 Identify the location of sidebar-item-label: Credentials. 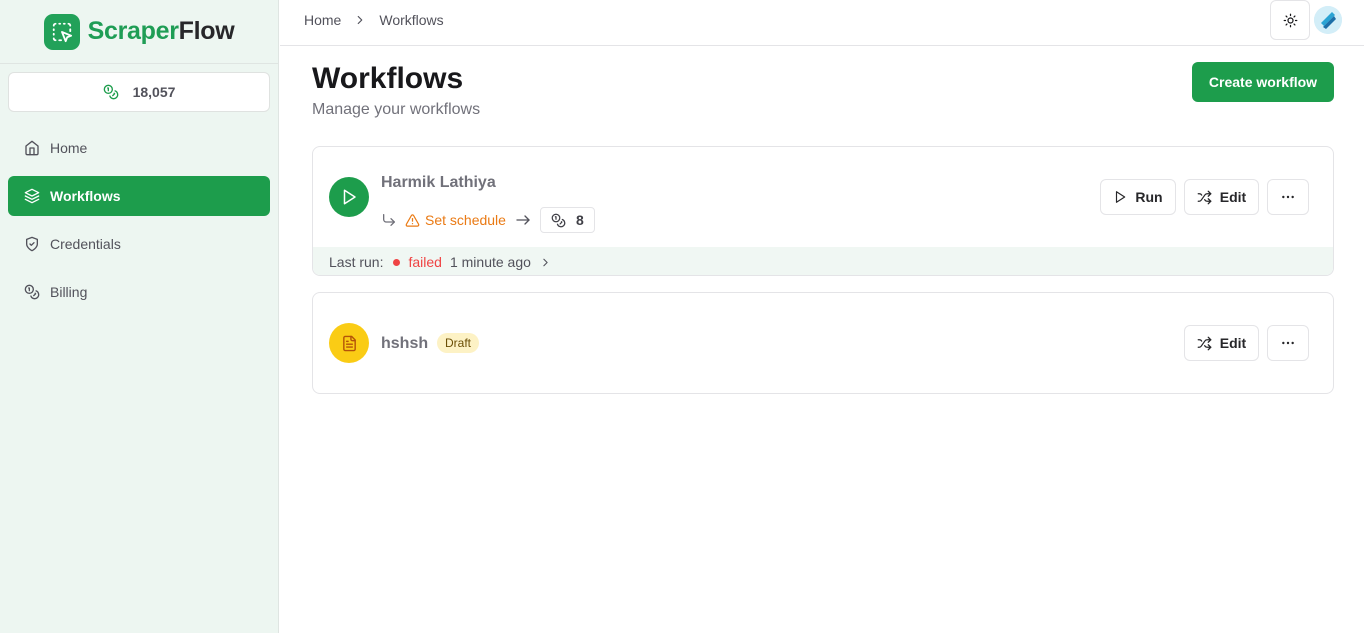
(85, 244).